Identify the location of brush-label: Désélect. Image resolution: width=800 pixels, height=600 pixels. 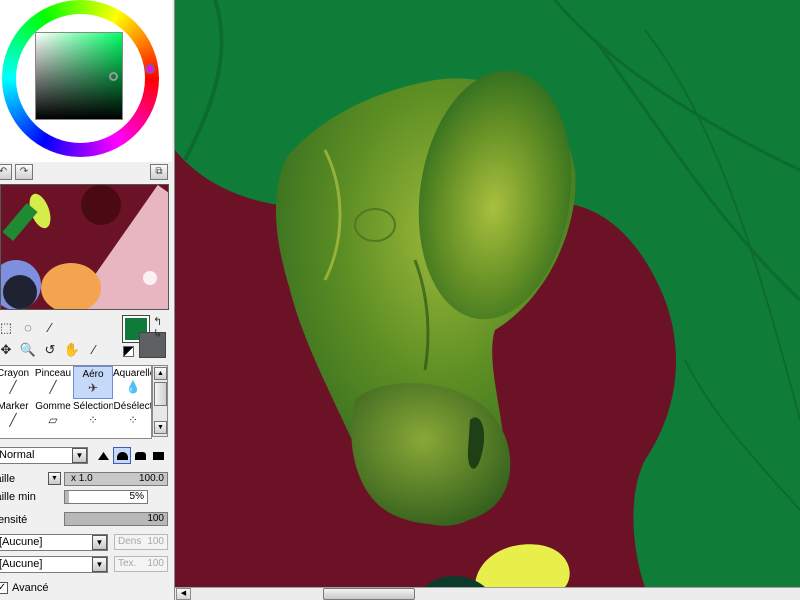
(132, 406).